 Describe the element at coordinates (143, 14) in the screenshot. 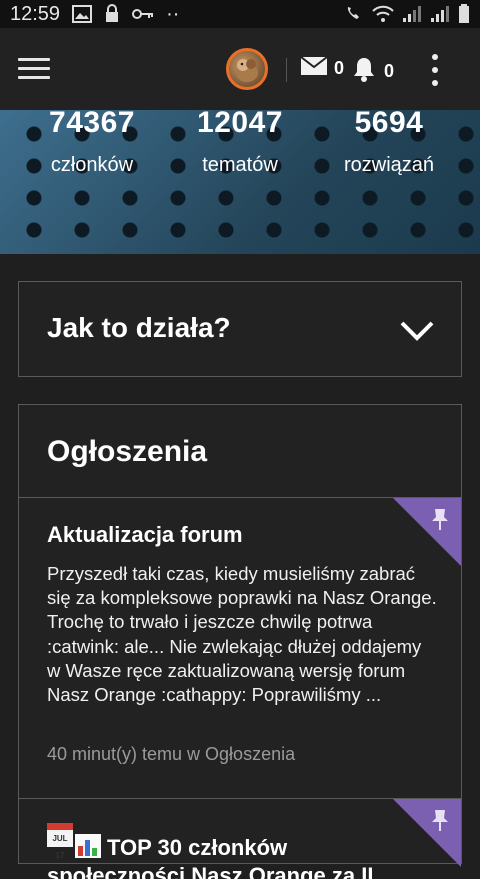

I see `key-icon` at that location.